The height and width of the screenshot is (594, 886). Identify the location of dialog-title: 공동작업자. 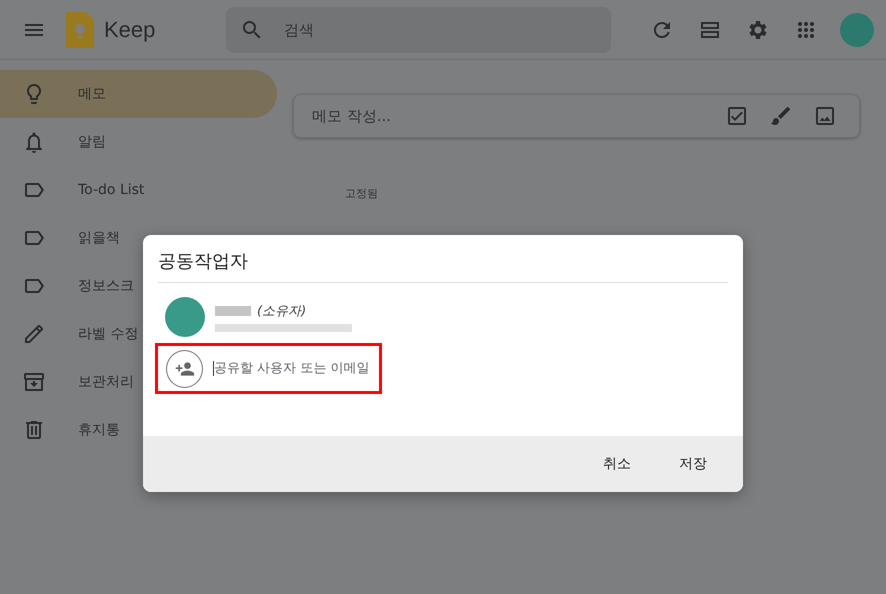
(443, 266).